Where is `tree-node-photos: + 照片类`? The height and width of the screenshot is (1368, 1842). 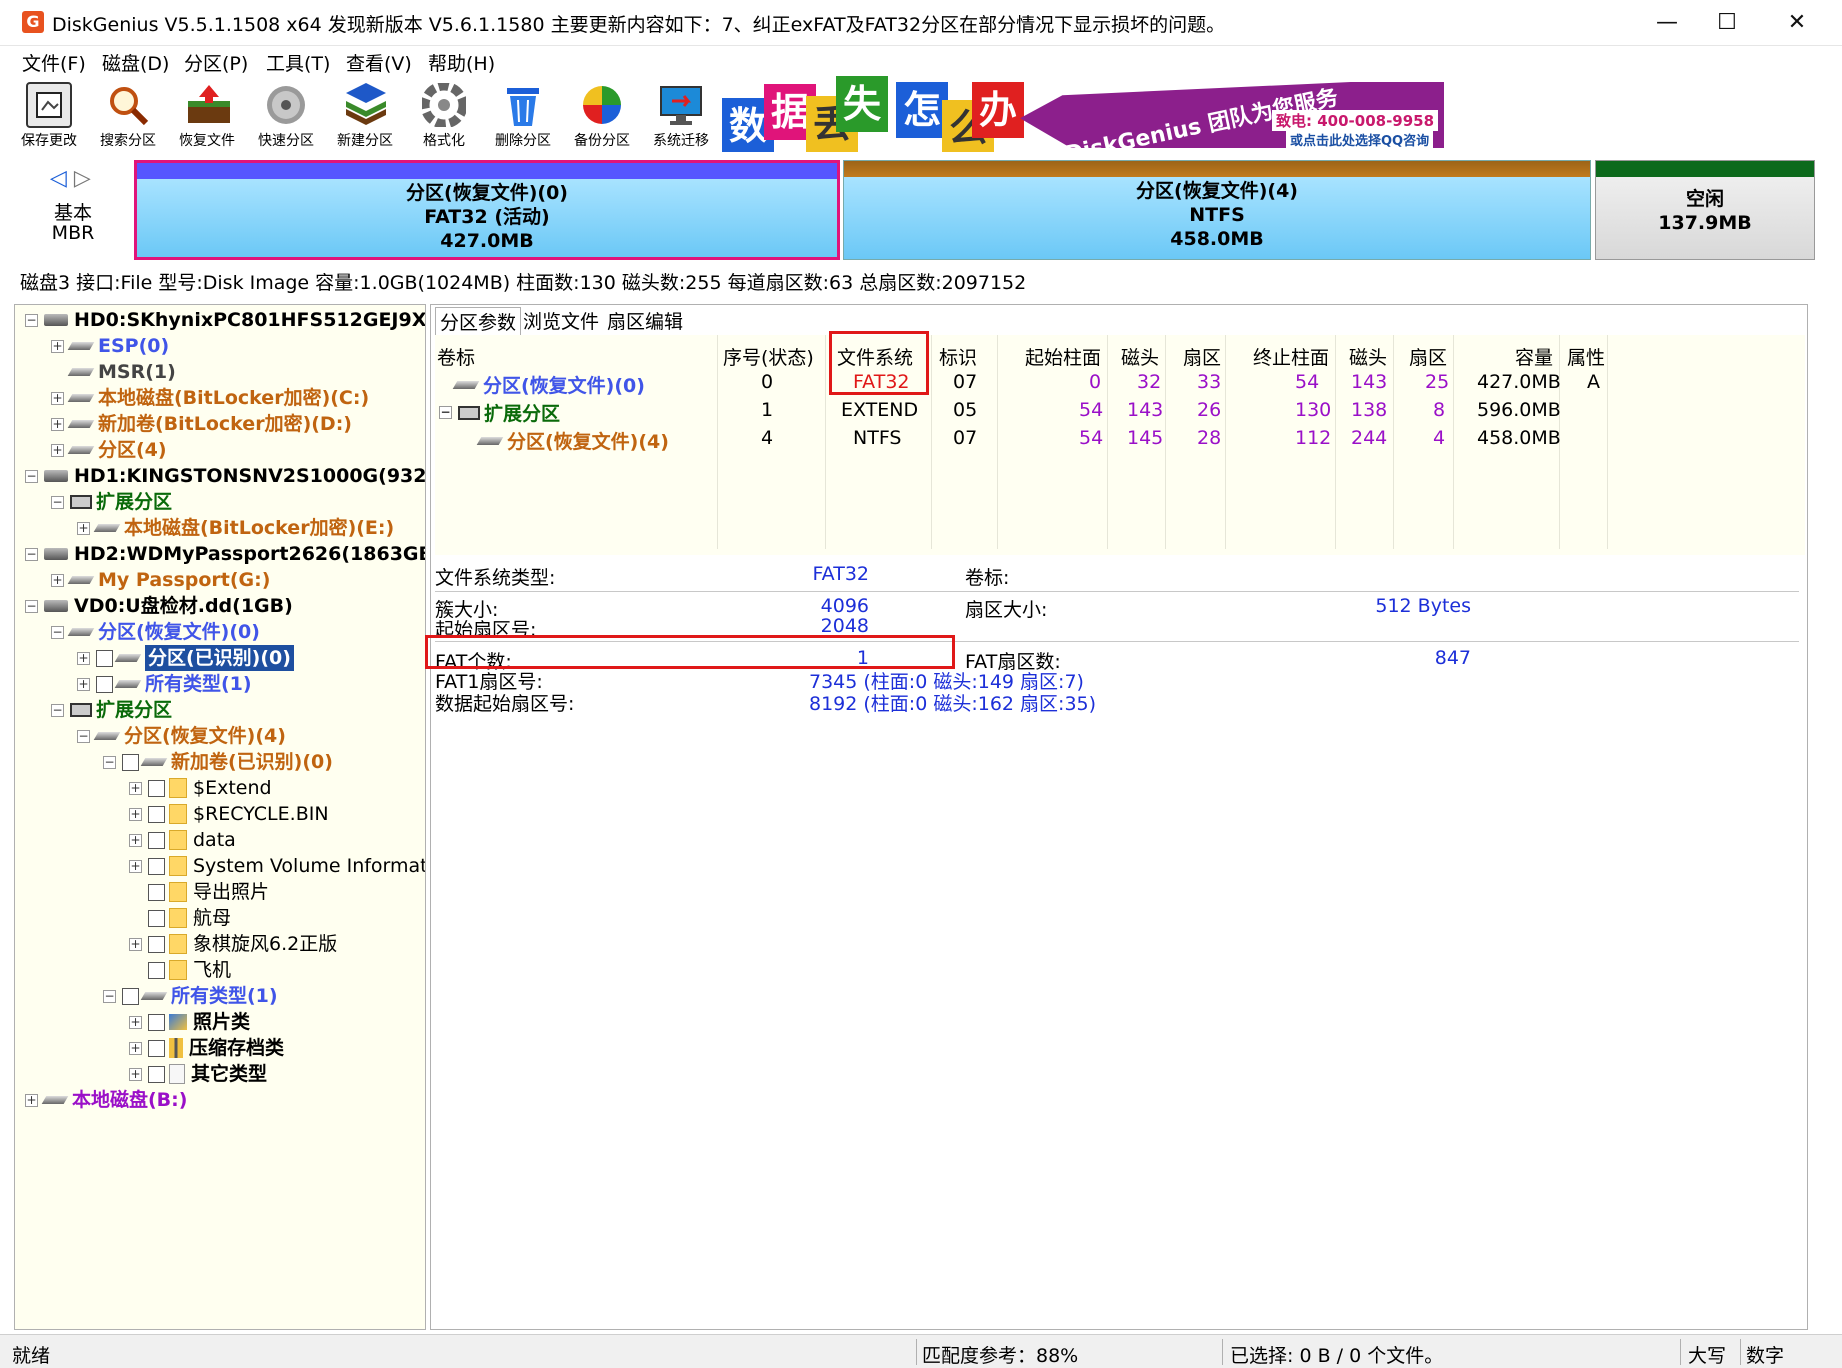
tree-node-photos: + 照片类 is located at coordinates (189, 1022).